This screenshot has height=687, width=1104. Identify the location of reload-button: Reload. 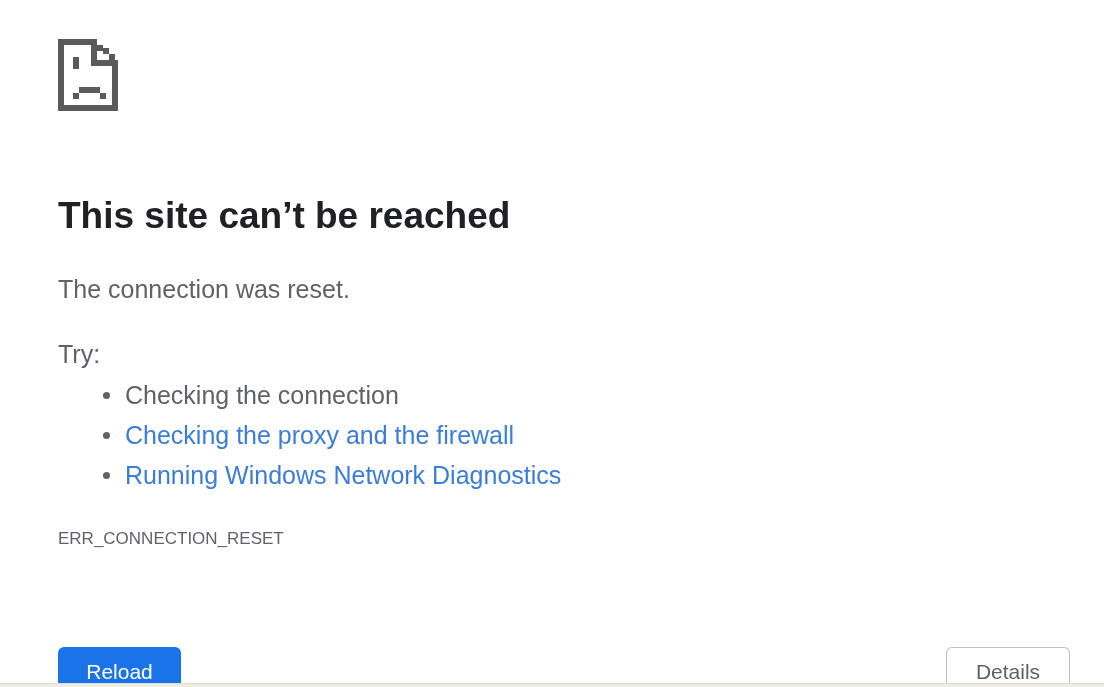
(119, 665).